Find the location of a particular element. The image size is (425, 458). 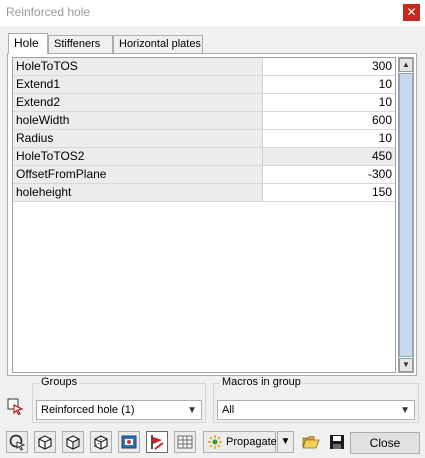

load-into-model-button is located at coordinates (129, 442).